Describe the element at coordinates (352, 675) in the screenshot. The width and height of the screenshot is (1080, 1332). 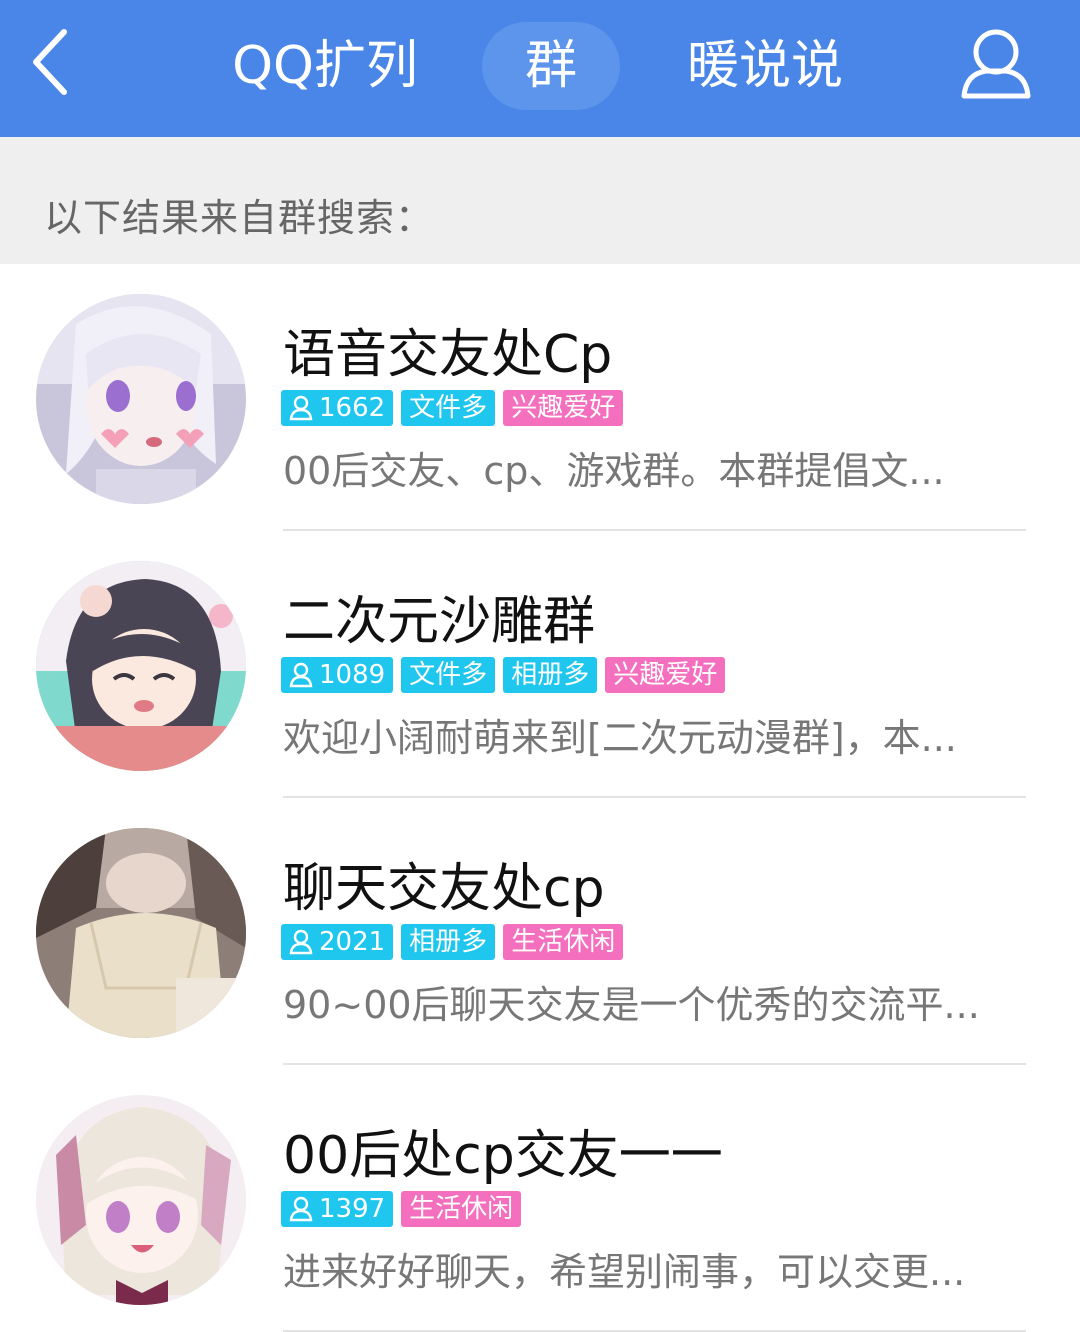
I see `member-count: 1089` at that location.